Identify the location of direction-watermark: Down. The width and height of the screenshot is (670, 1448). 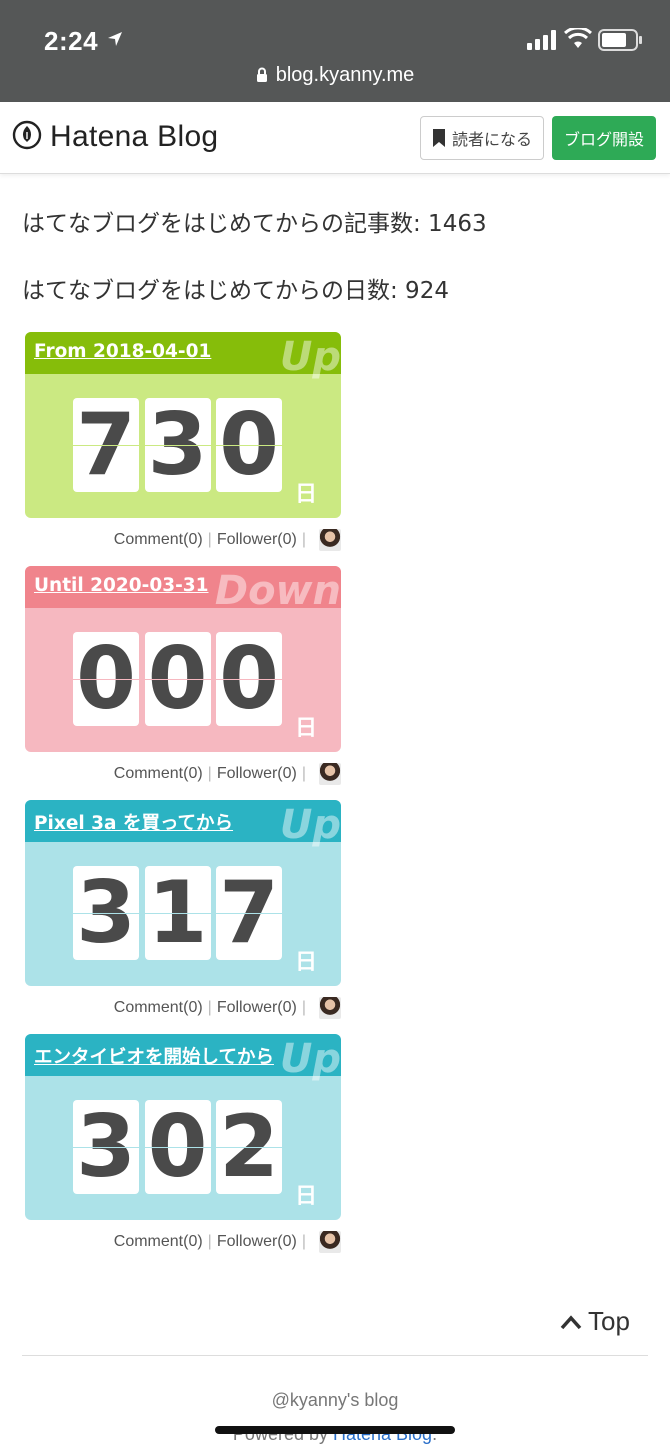
(277, 591).